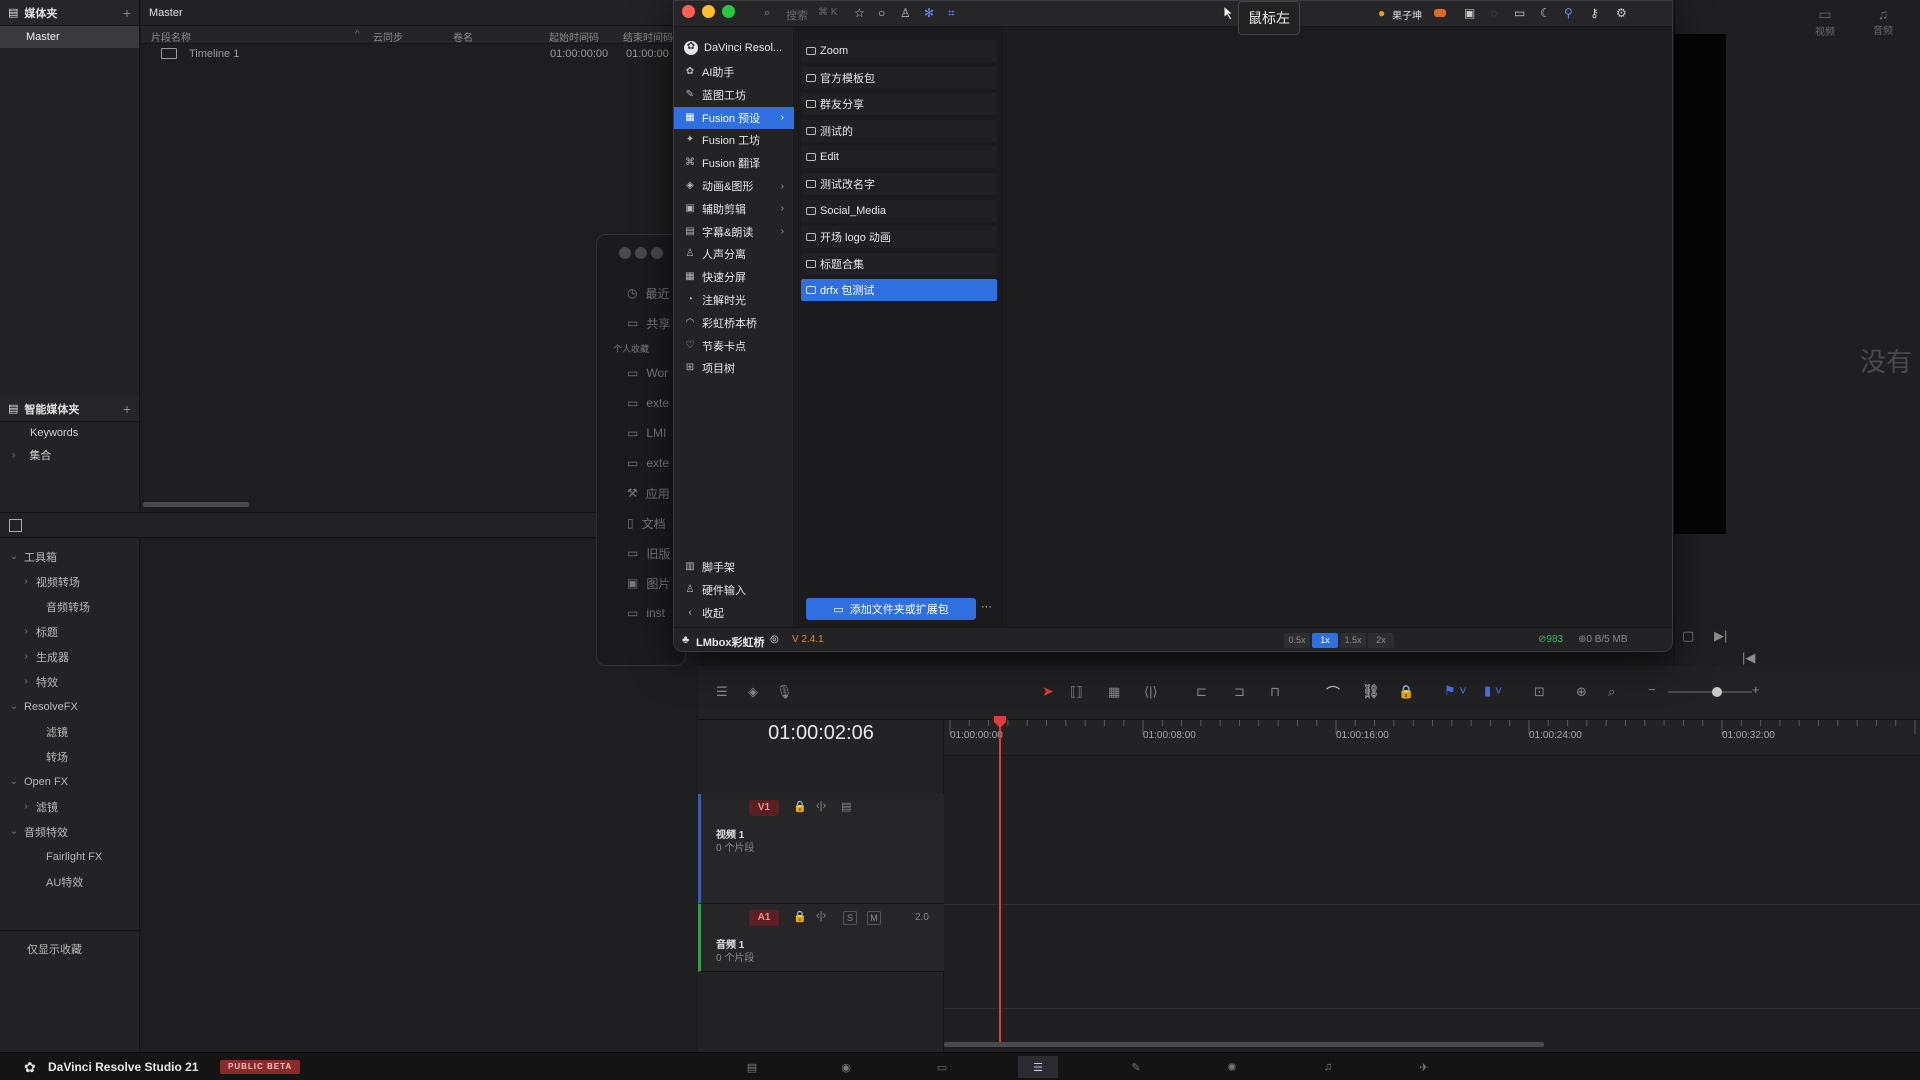  I want to click on maximize-button, so click(728, 11).